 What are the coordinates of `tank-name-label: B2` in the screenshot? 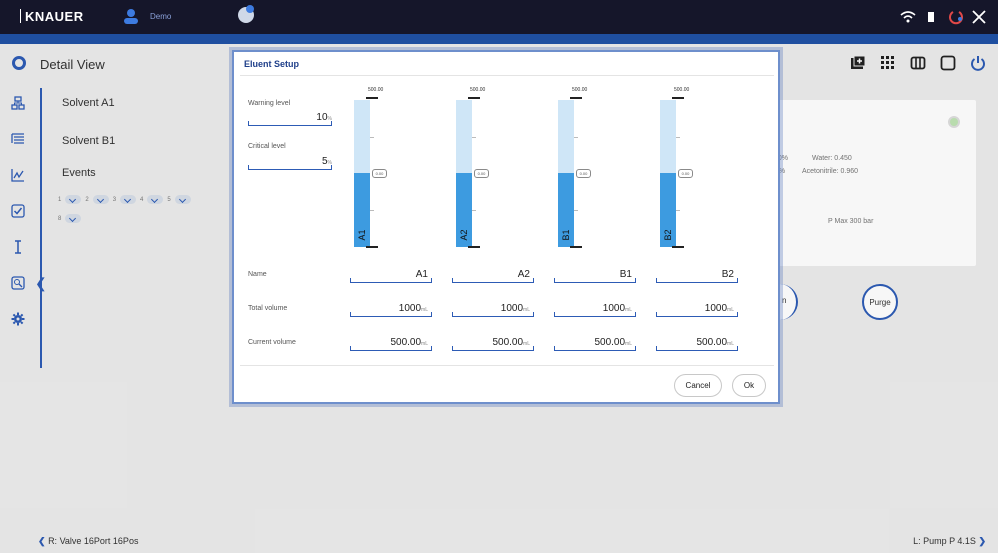 It's located at (668, 235).